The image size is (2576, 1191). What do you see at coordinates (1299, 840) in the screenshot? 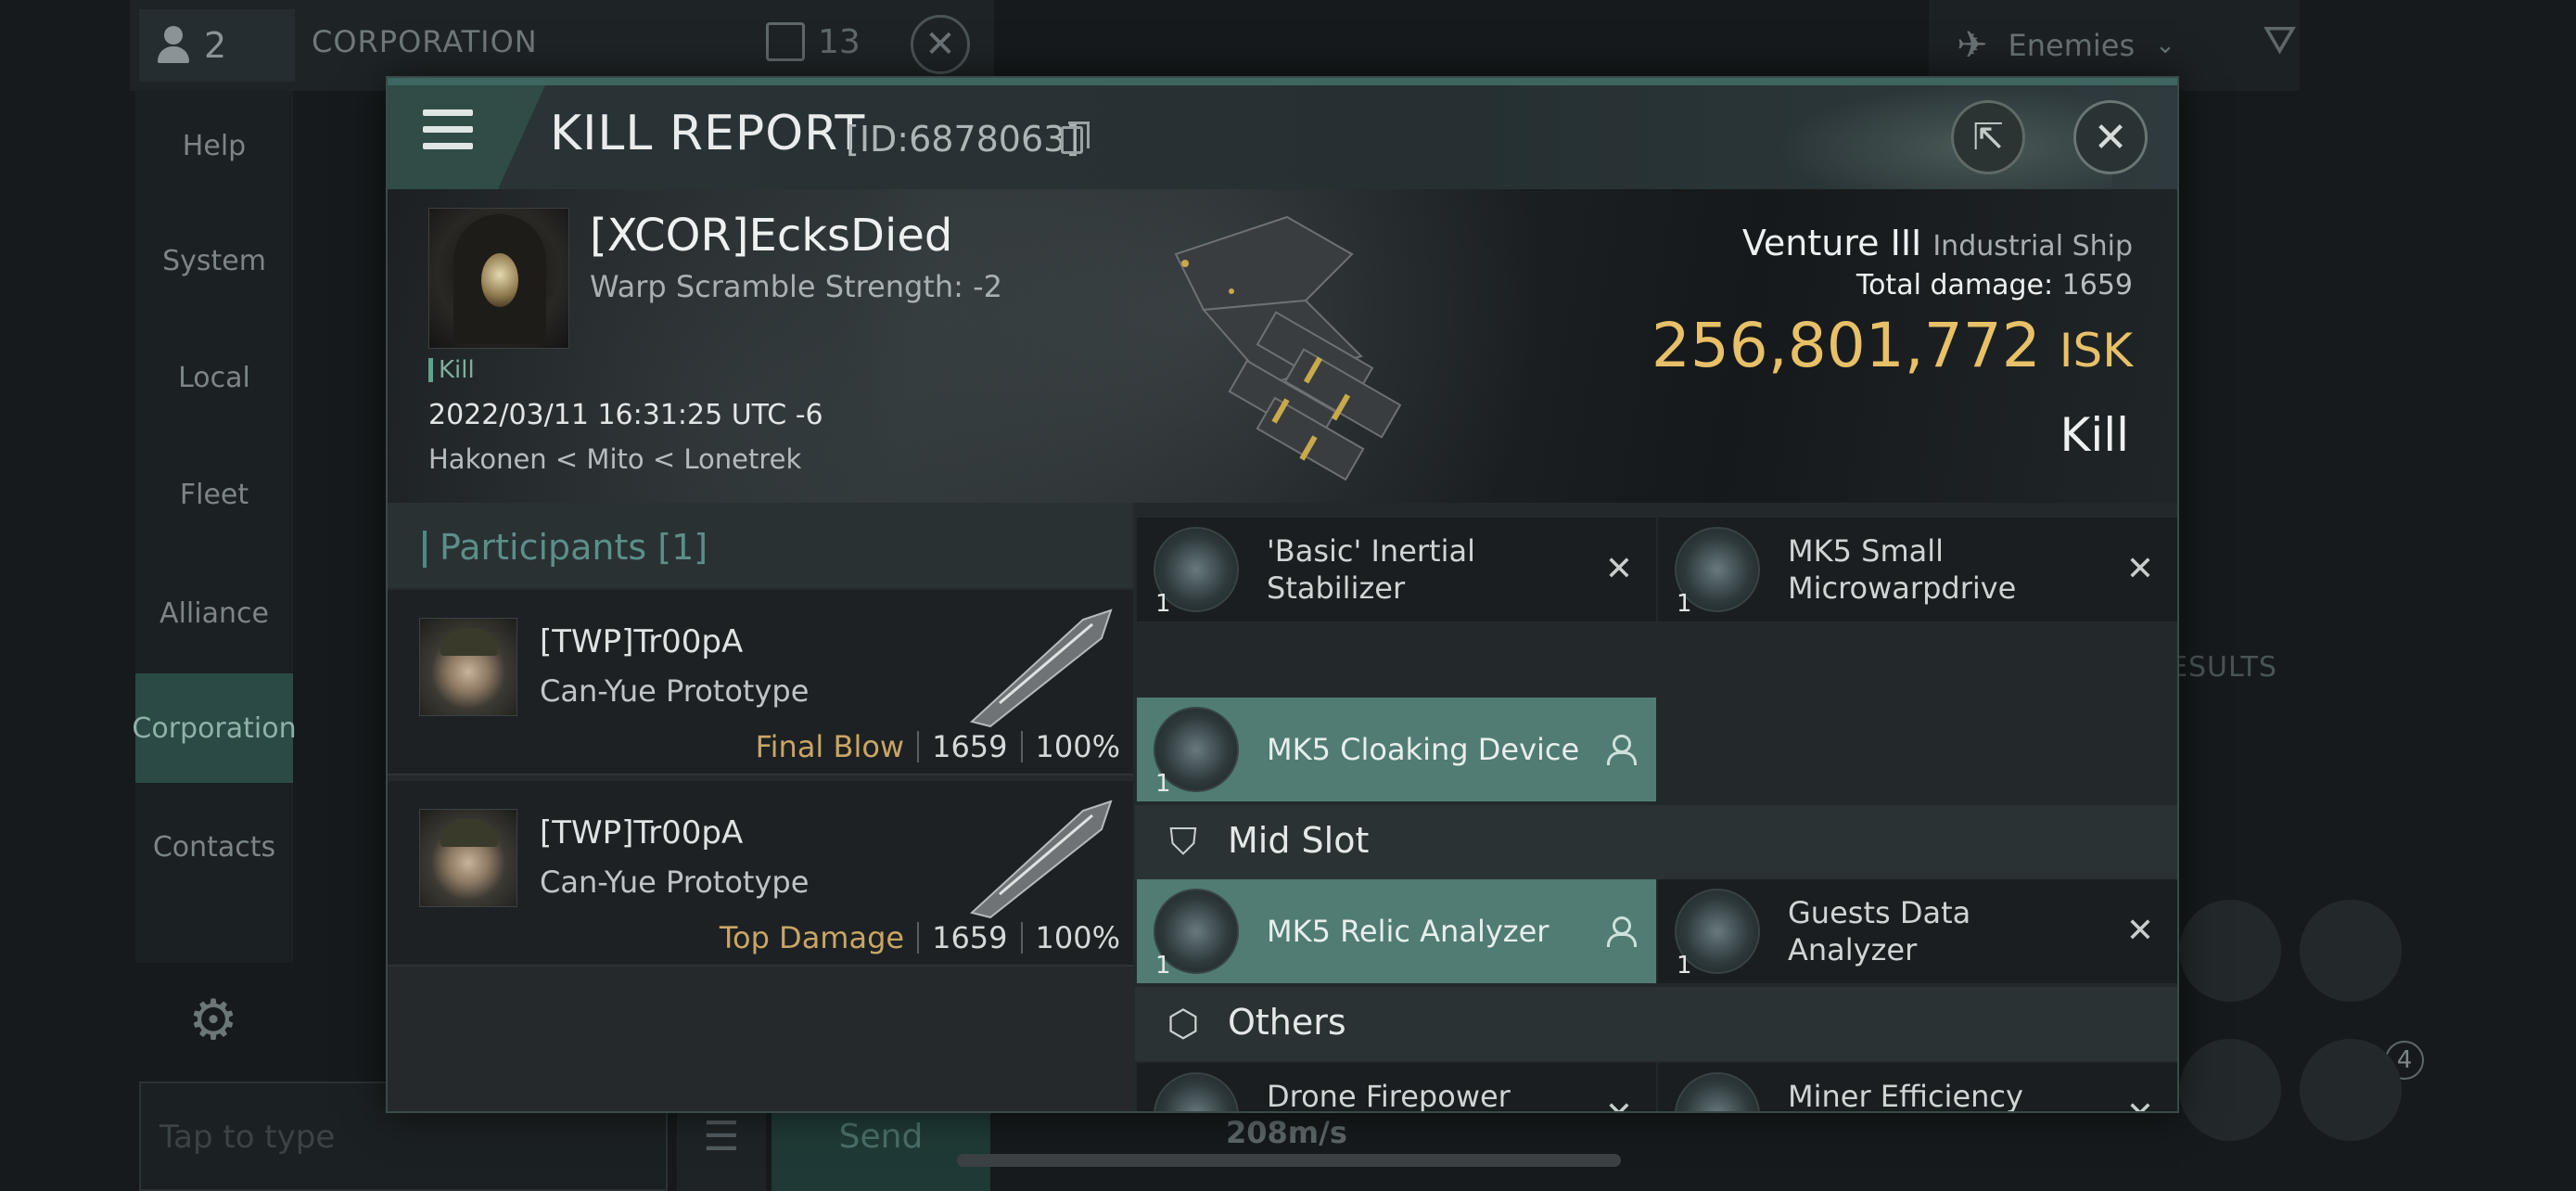
I see `mid-slot-label: Mid Slot` at bounding box center [1299, 840].